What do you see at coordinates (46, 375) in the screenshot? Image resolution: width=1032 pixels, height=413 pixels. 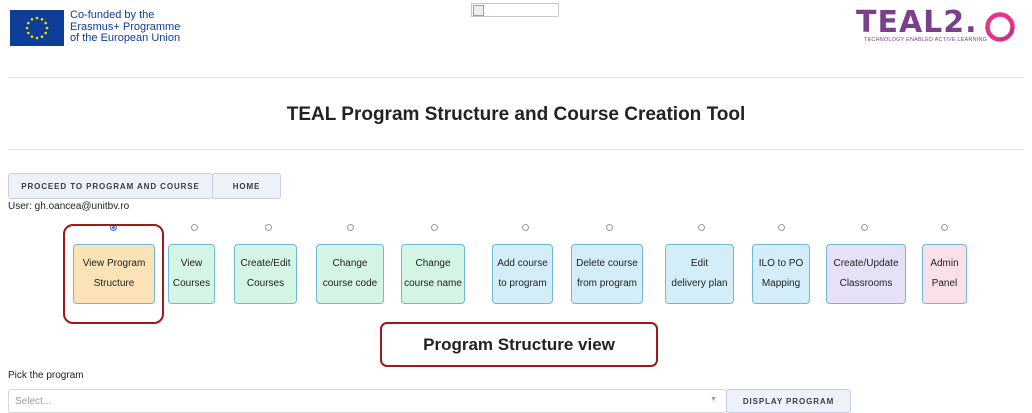 I see `pick-program-label: Pick the program` at bounding box center [46, 375].